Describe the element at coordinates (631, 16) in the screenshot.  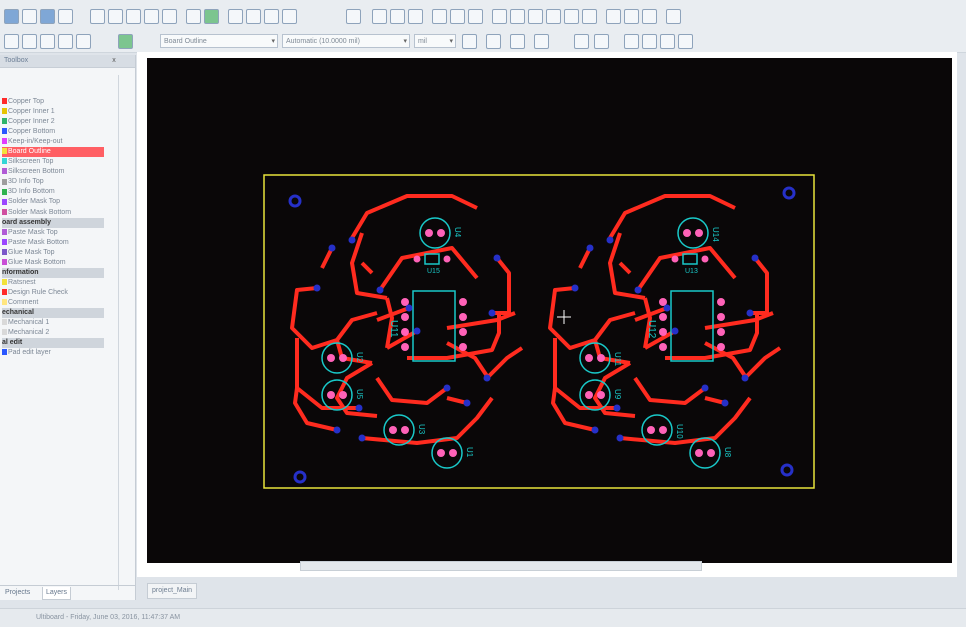
I see `dimension-icon` at that location.